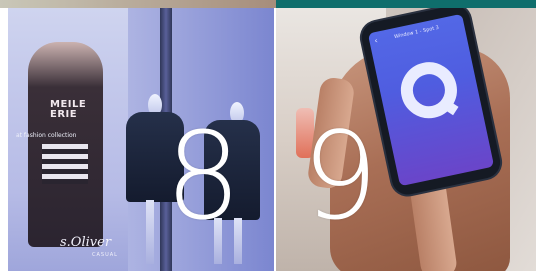 The image size is (536, 271). What do you see at coordinates (416, 32) in the screenshot?
I see `screen-title: Window 1 - Spot 3` at bounding box center [416, 32].